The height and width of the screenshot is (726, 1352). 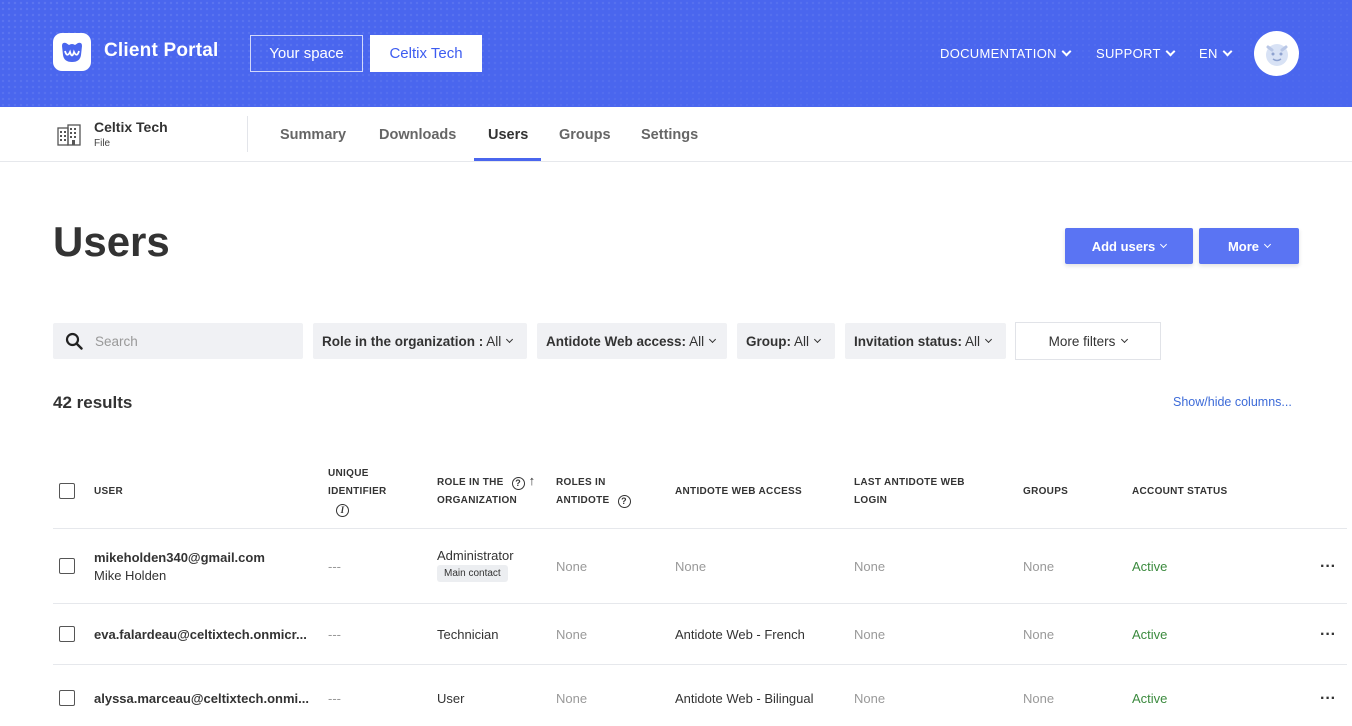 I want to click on filter-role-organization: Role in the organization : All, so click(x=420, y=341).